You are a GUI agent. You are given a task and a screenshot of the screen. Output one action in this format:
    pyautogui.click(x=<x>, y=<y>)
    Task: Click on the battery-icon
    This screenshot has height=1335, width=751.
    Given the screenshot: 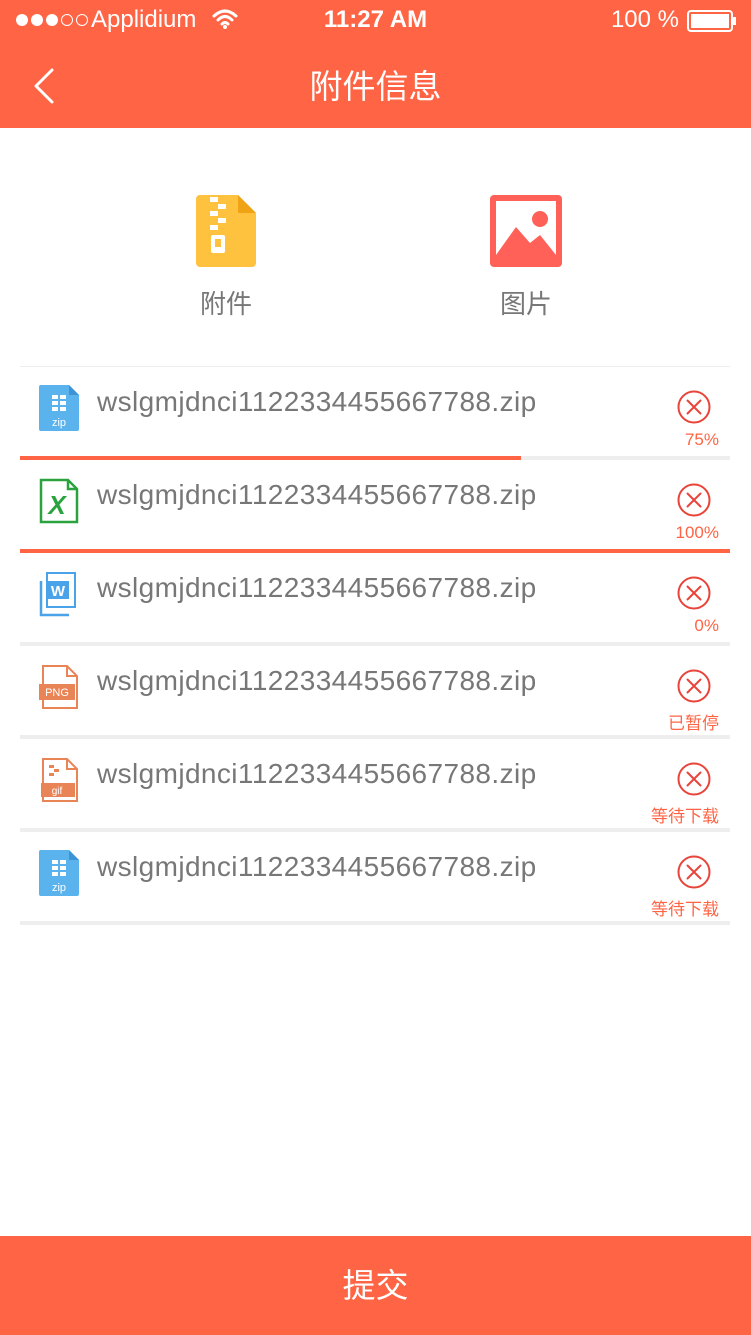 What is the action you would take?
    pyautogui.click(x=711, y=21)
    